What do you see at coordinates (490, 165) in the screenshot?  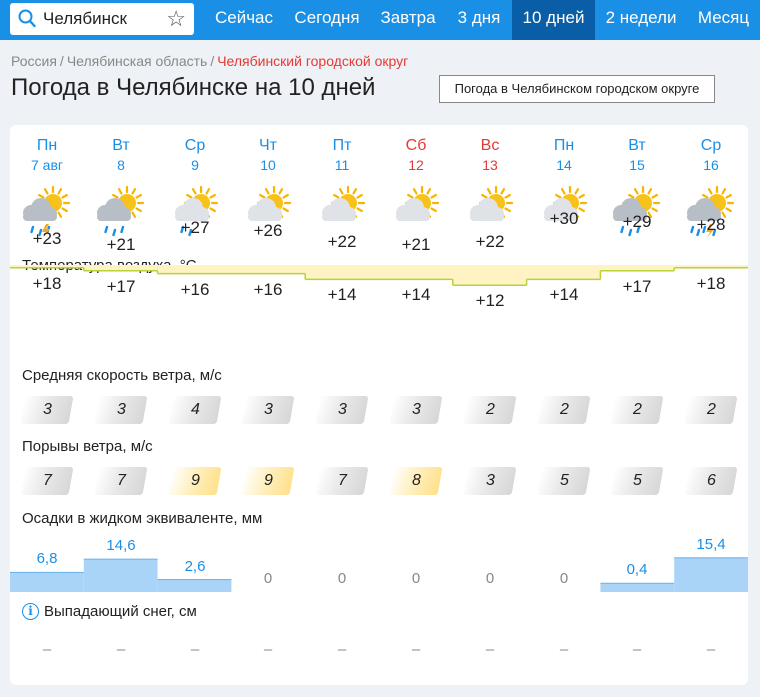 I see `day-date: 13` at bounding box center [490, 165].